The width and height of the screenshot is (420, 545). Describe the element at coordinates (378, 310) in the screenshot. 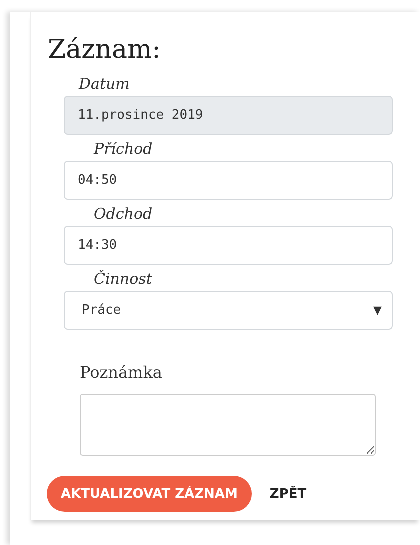

I see `dropdown-arrow-icon: ▼` at that location.